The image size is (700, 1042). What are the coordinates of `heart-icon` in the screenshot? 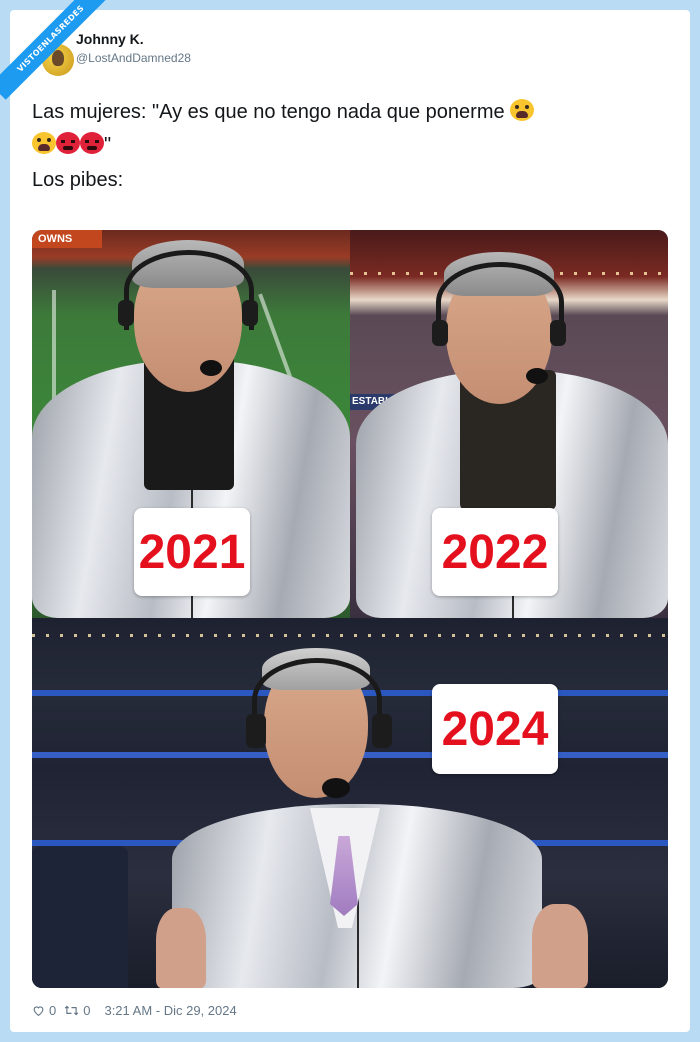 It's located at (38, 1010).